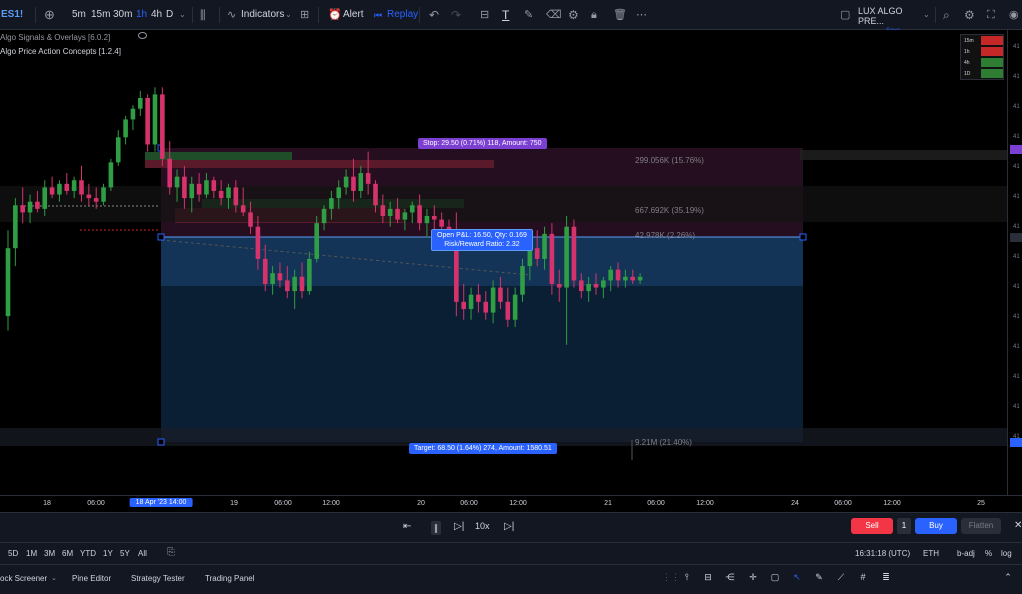 The image size is (1022, 594). What do you see at coordinates (79, 15) in the screenshot?
I see `interval-5m: 5m` at bounding box center [79, 15].